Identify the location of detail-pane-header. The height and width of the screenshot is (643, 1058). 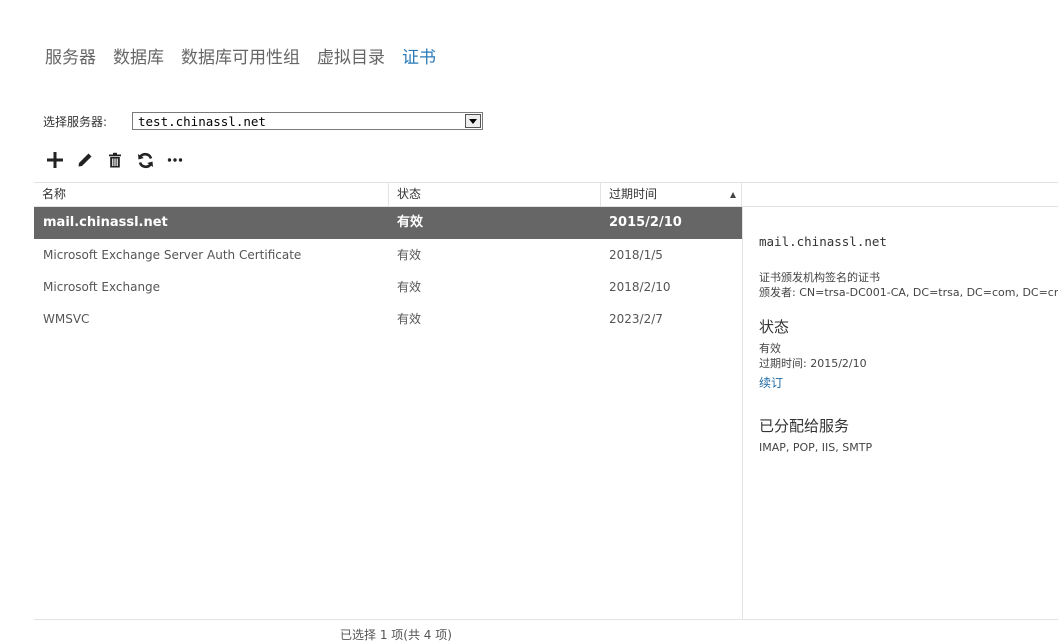
(900, 194).